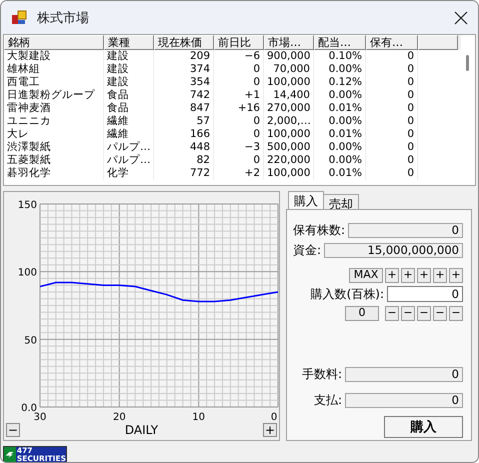 This screenshot has width=479, height=463. Describe the element at coordinates (467, 63) in the screenshot. I see `scrollbar-thumb` at that location.